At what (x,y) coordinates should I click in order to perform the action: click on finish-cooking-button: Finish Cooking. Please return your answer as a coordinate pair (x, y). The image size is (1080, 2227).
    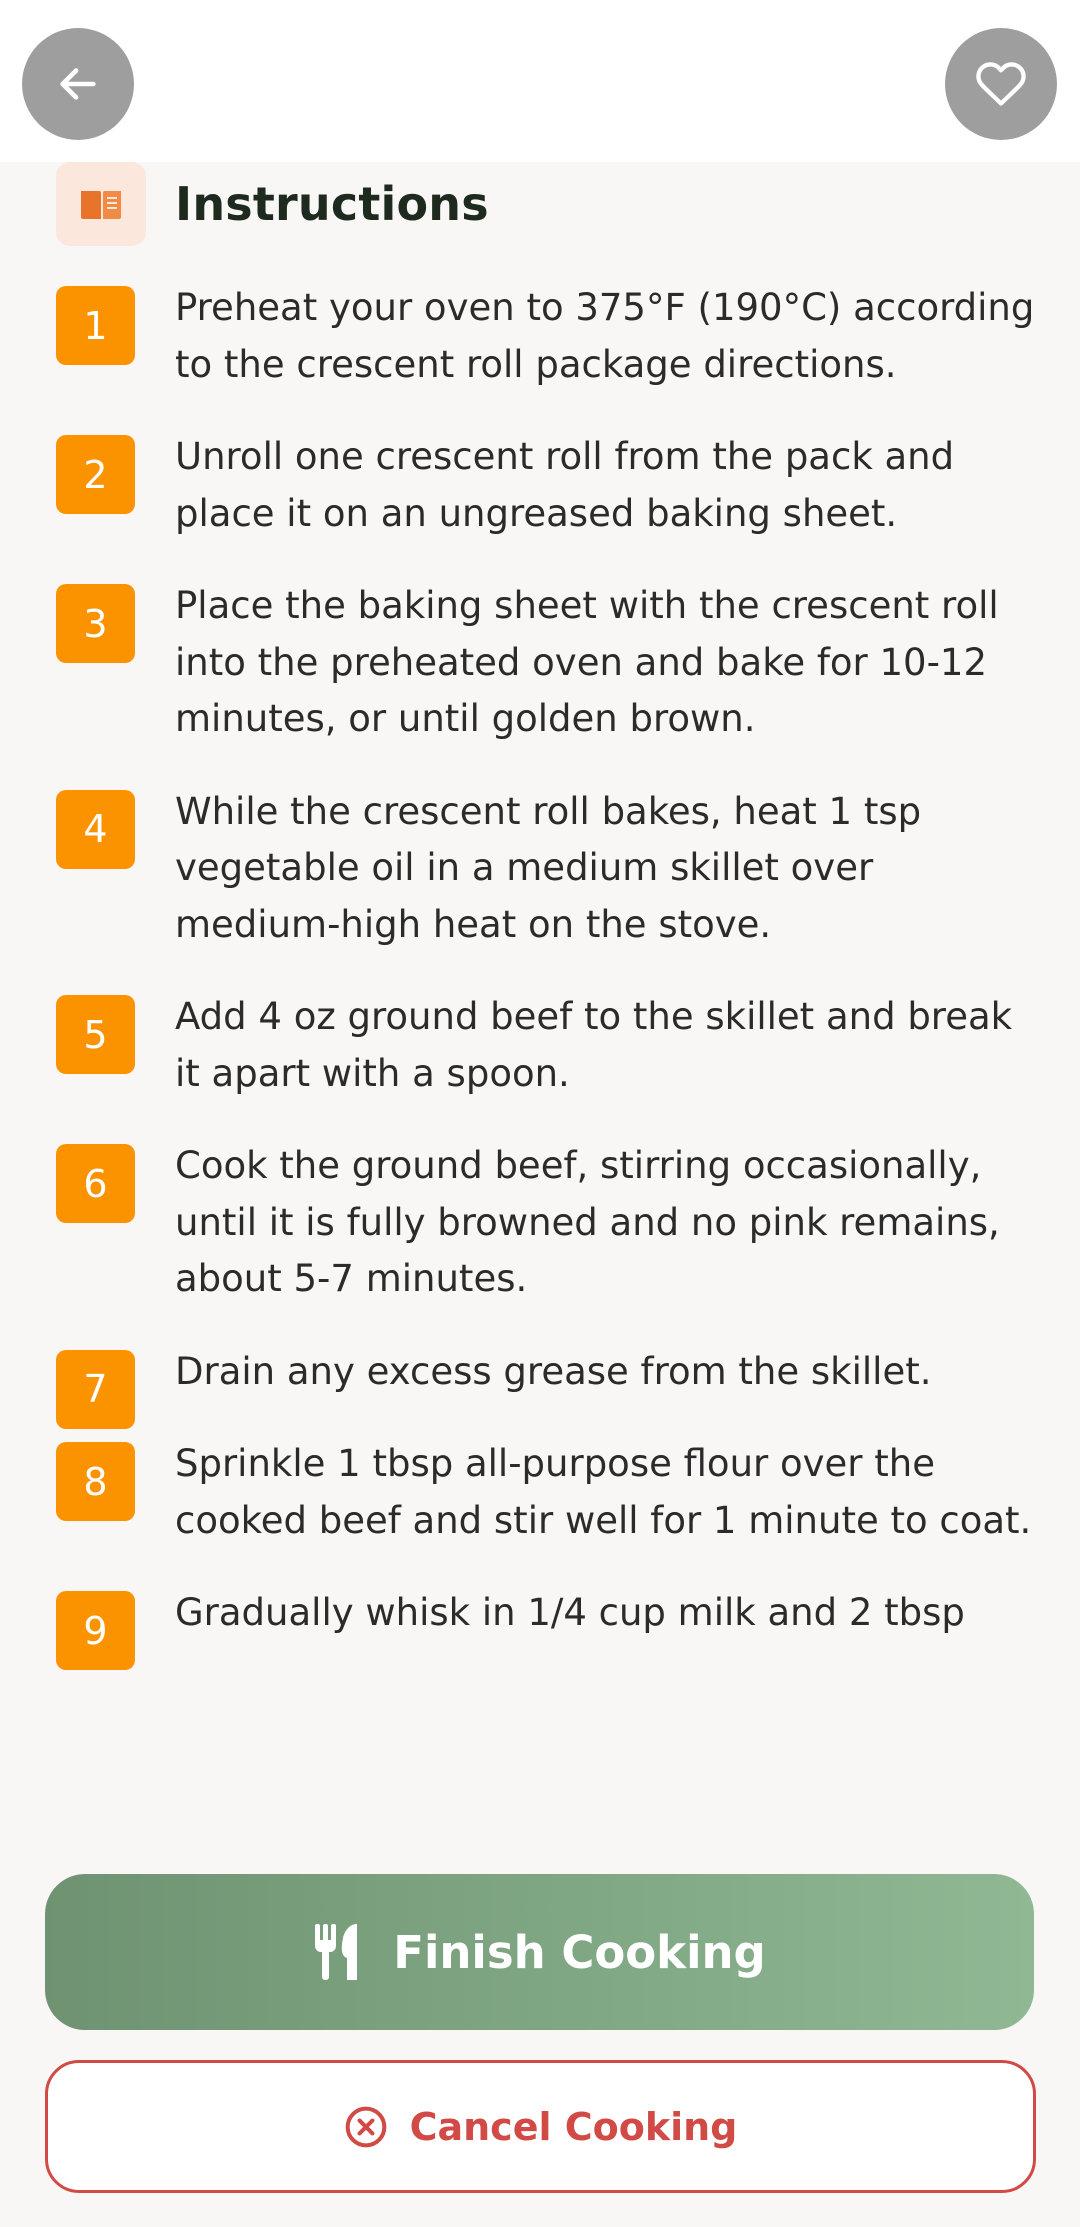
    Looking at the image, I should click on (539, 1952).